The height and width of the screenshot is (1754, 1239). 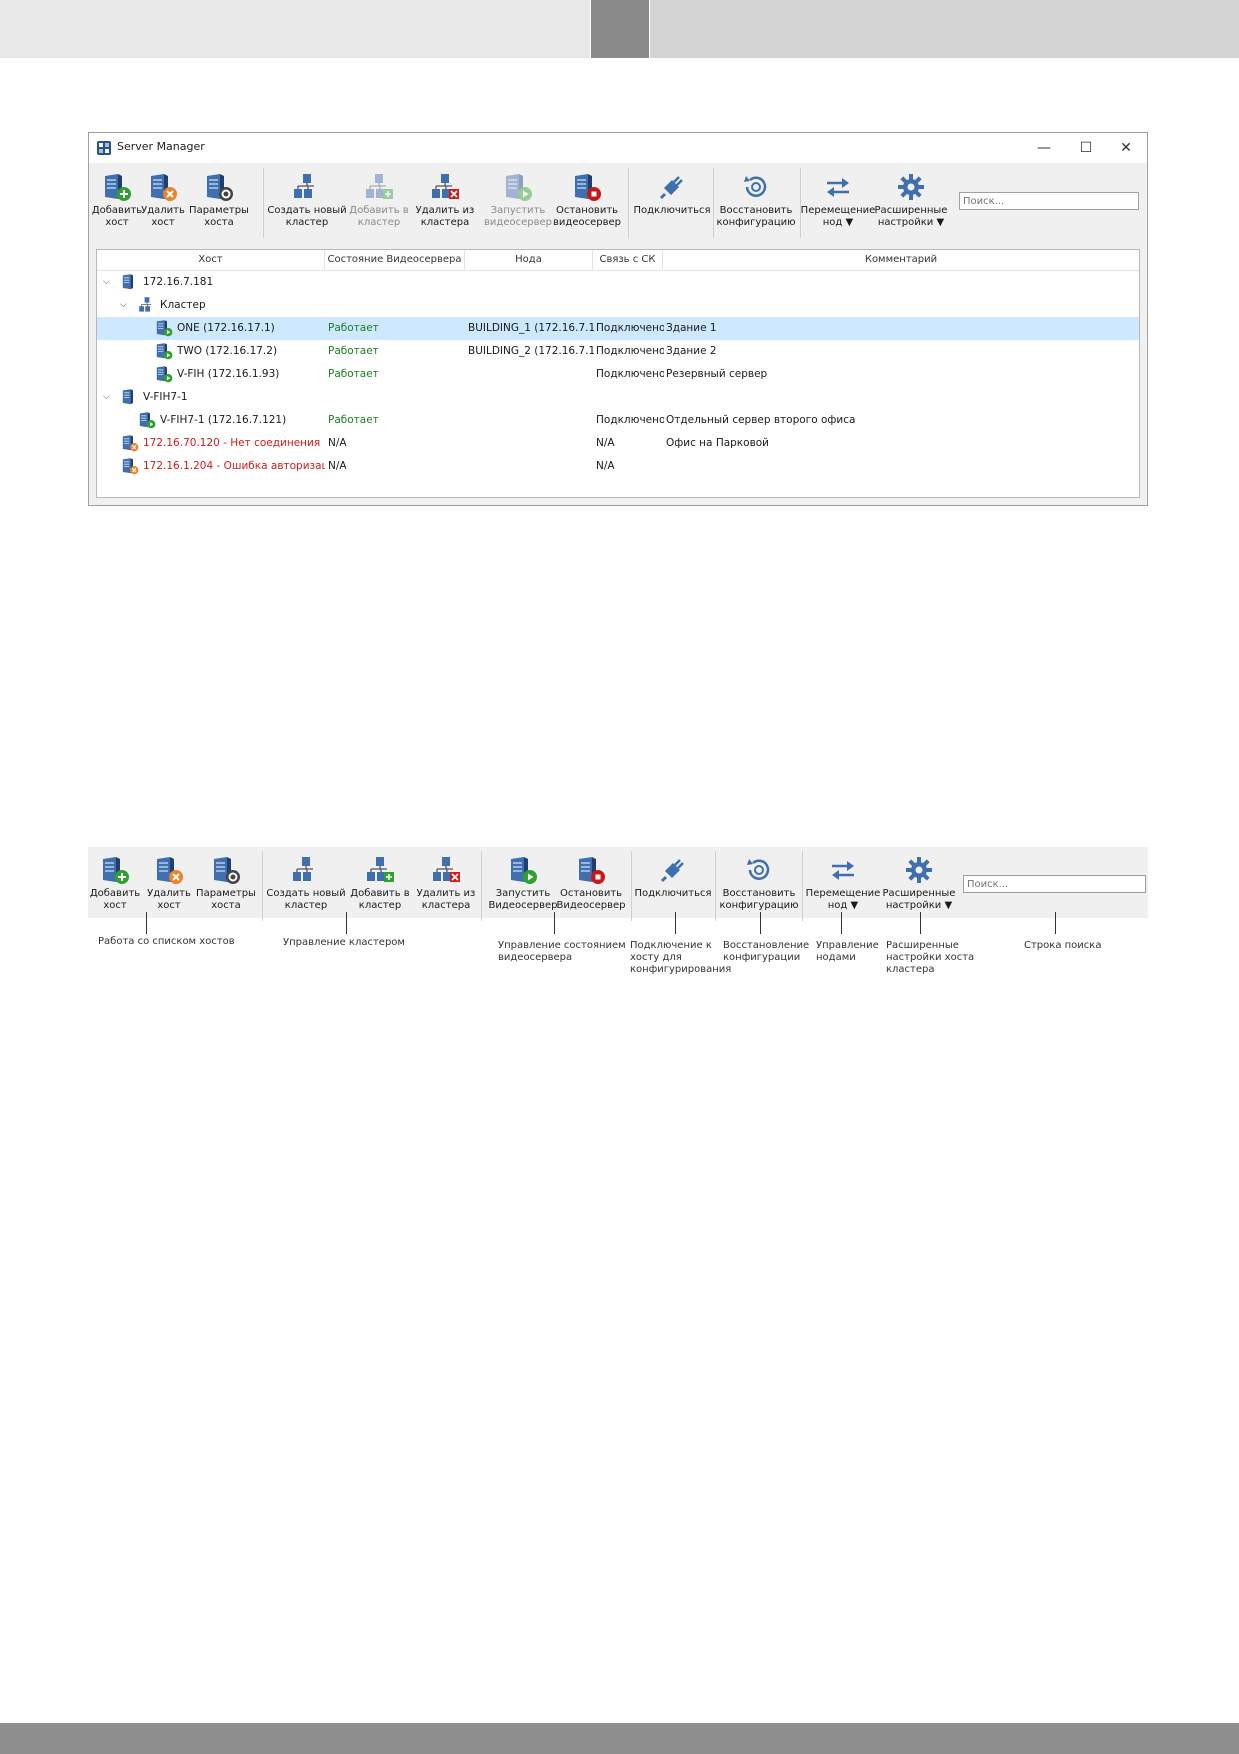 I want to click on swap-arrows-icon, so click(x=838, y=187).